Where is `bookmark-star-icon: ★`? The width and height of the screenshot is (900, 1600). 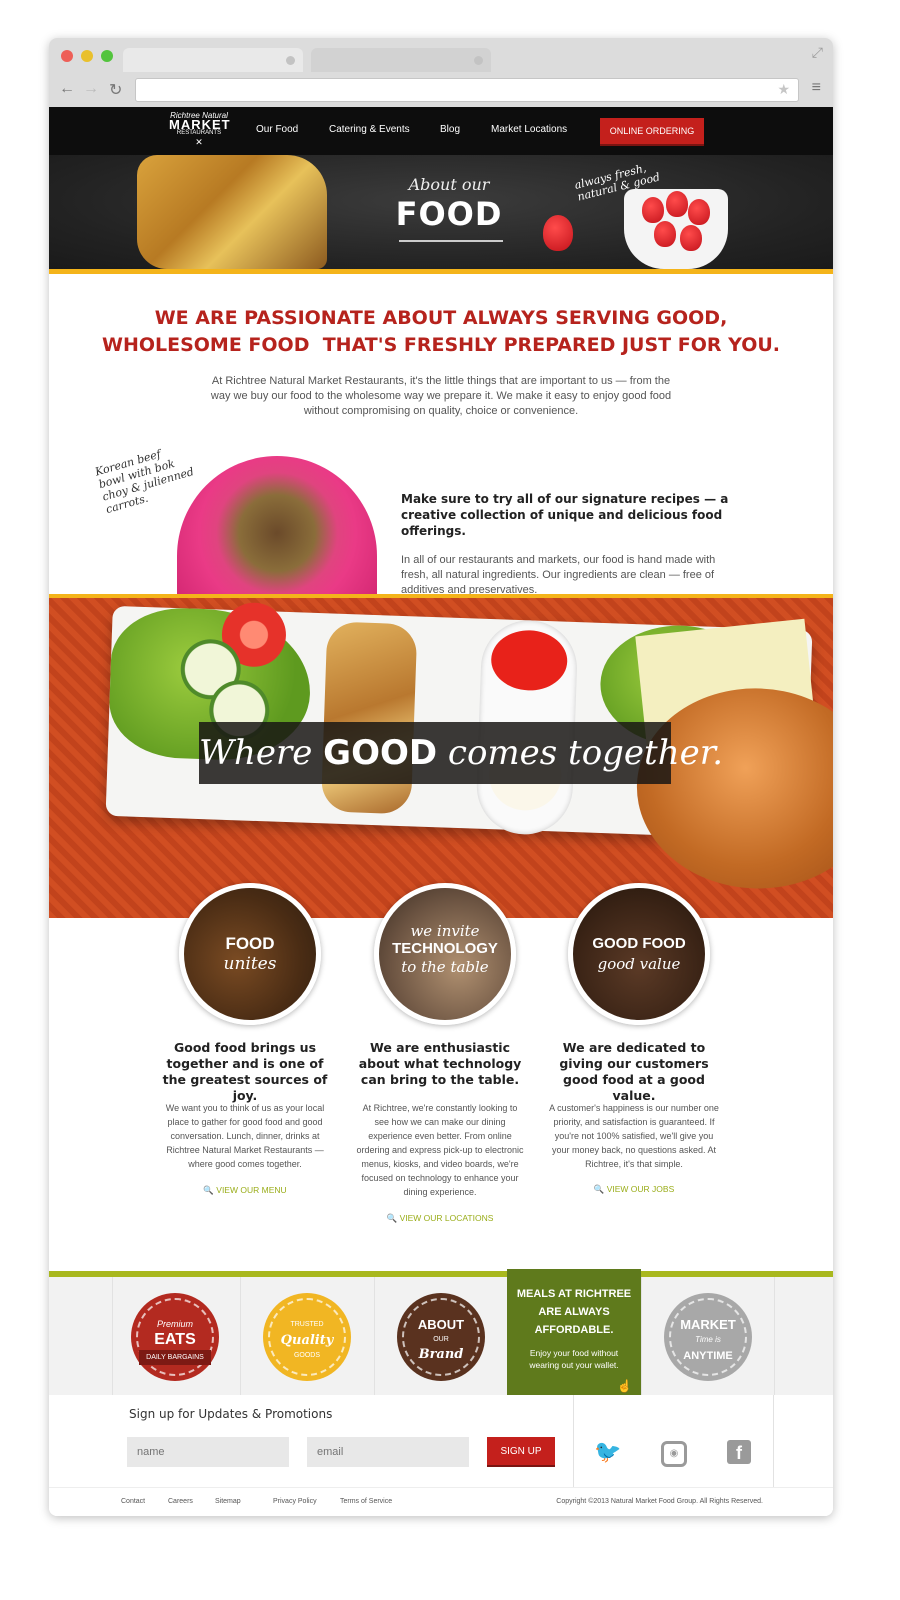
bookmark-star-icon: ★ is located at coordinates (783, 89).